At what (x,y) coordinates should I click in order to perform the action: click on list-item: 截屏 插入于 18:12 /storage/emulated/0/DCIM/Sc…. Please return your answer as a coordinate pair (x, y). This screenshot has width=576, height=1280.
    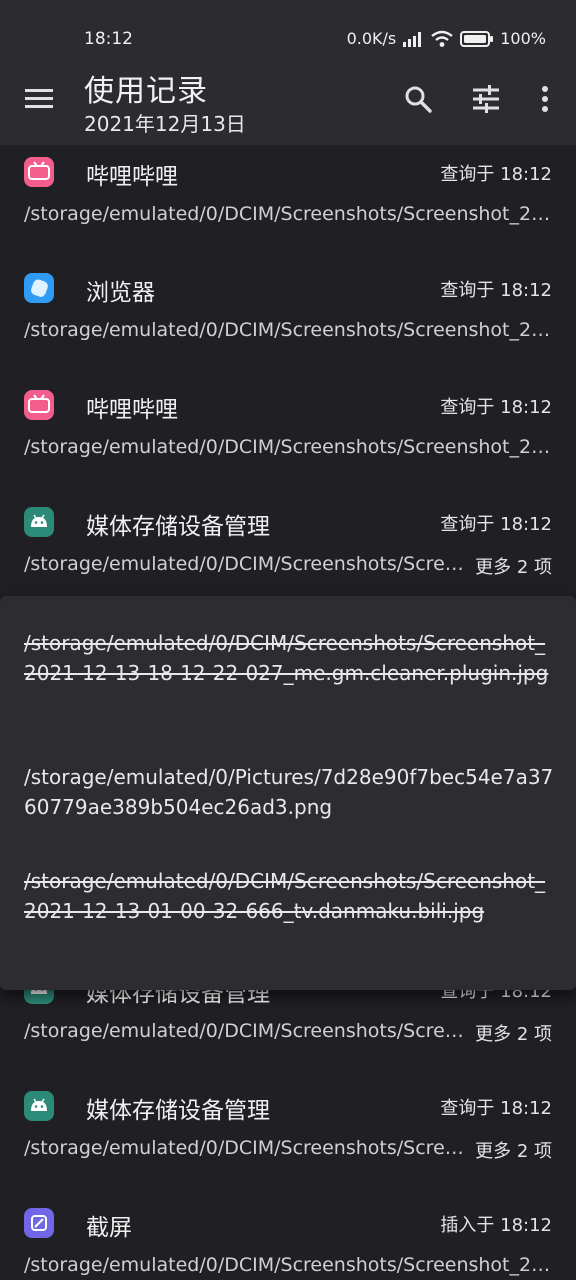
    Looking at the image, I should click on (288, 1241).